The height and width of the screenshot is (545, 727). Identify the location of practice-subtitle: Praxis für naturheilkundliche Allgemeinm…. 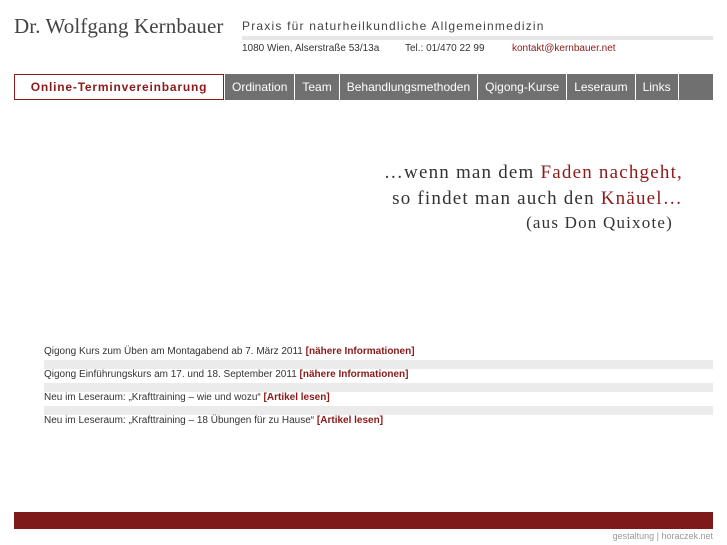
(393, 26).